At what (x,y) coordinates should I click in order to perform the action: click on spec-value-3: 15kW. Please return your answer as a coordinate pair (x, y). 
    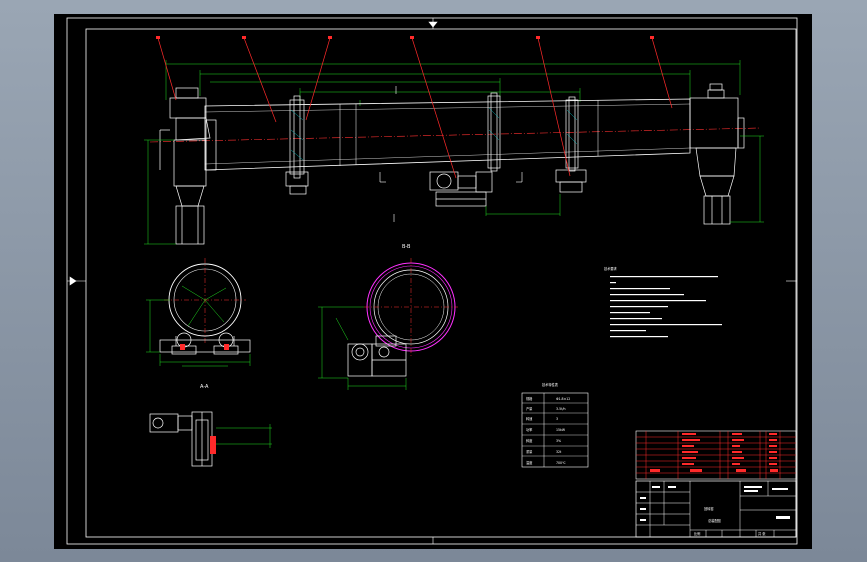
    Looking at the image, I should click on (561, 430).